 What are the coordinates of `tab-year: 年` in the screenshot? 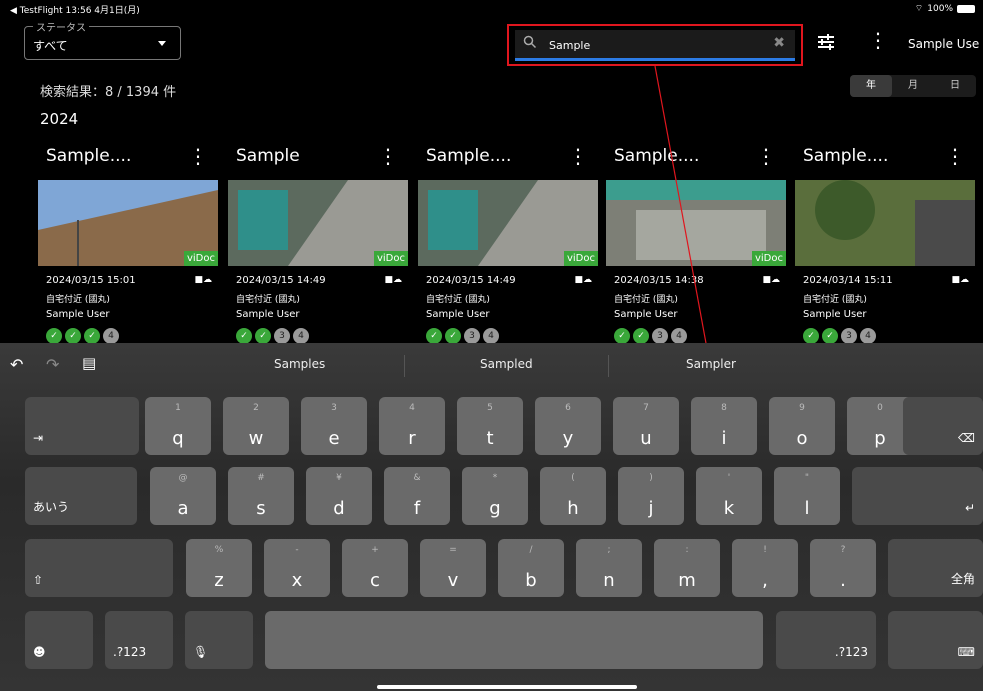 It's located at (871, 86).